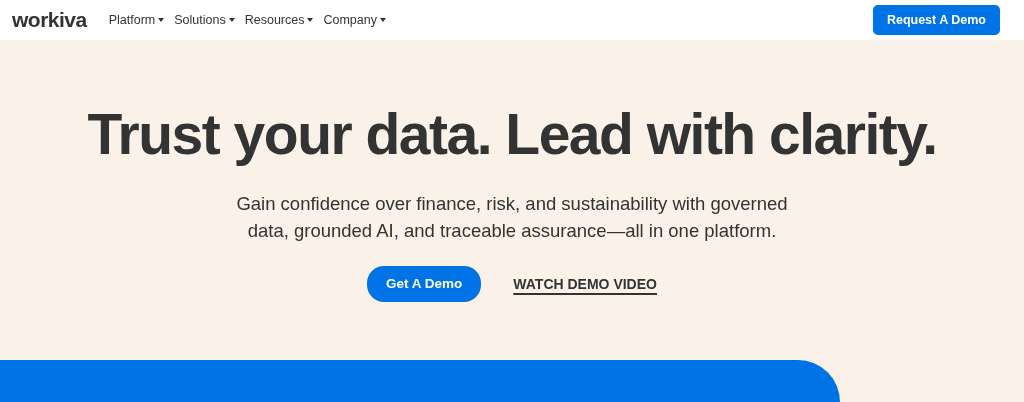 This screenshot has height=402, width=1024. I want to click on hero-subheading: Gain confidence over finance, risk, and sustainability with governed data, grounded AI, and traceable assurance—all in one platform., so click(512, 217).